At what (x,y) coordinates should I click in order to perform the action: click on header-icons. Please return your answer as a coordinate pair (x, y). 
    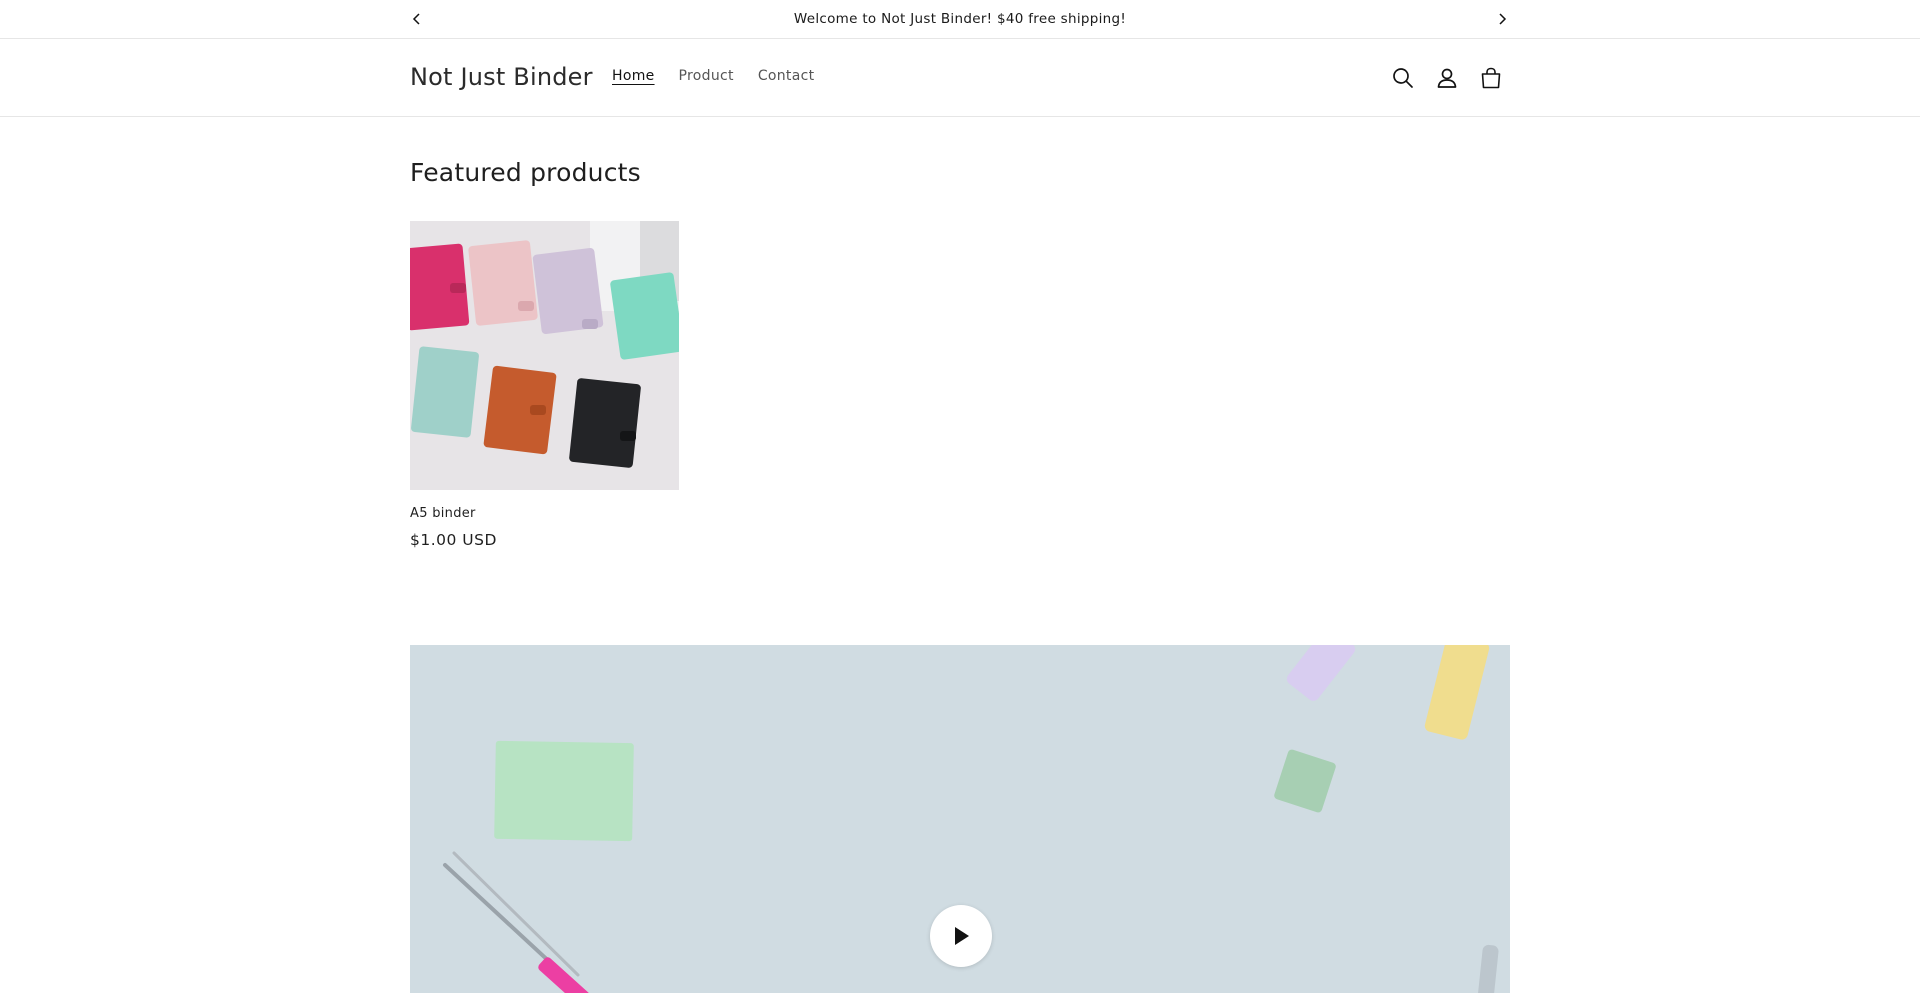
    Looking at the image, I should click on (1447, 78).